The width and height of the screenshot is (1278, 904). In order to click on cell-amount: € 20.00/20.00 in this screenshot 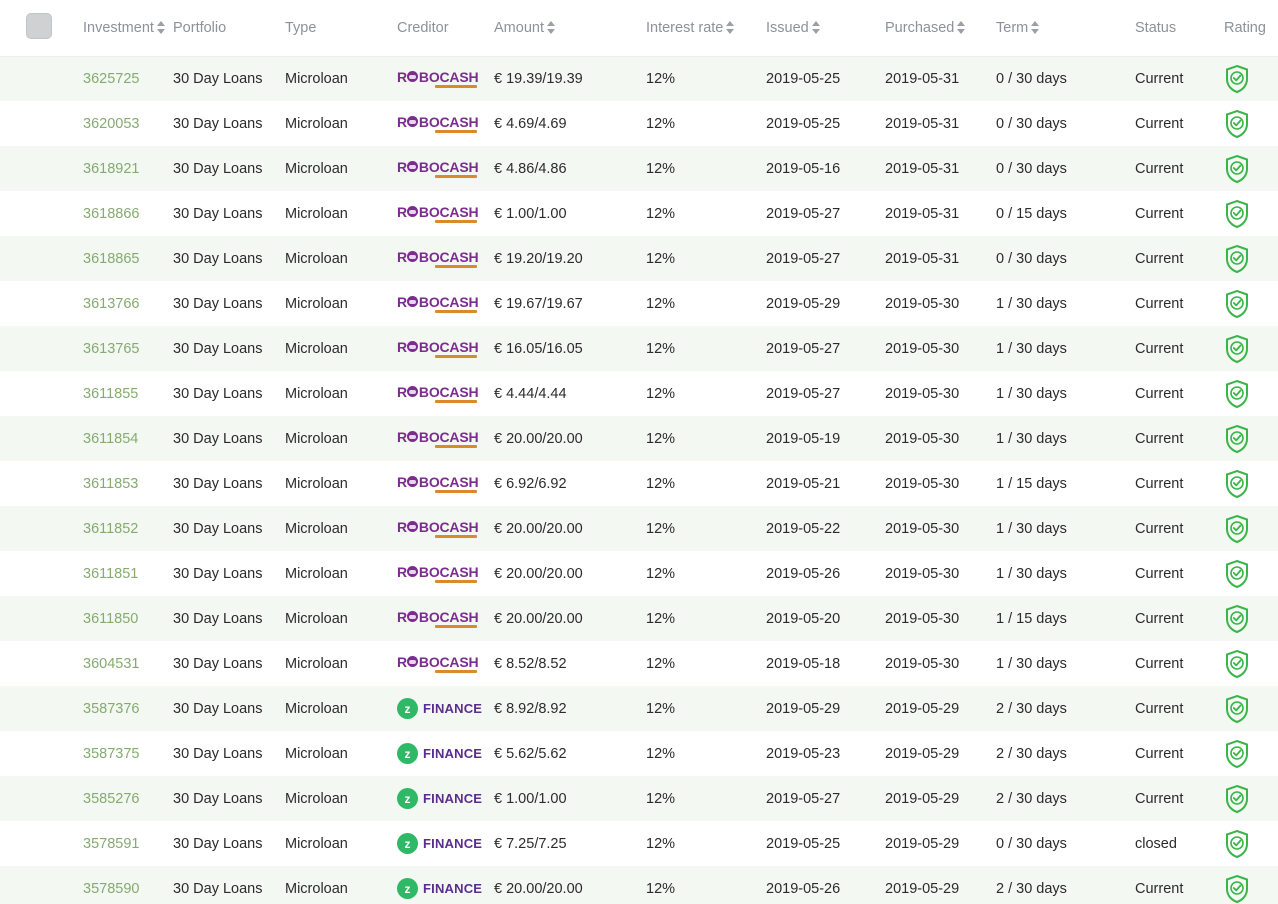, I will do `click(538, 888)`.